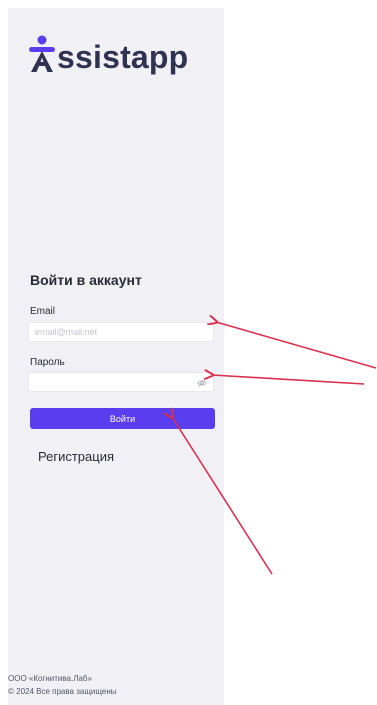 The height and width of the screenshot is (705, 377). What do you see at coordinates (76, 456) in the screenshot?
I see `register-link: Регистрация` at bounding box center [76, 456].